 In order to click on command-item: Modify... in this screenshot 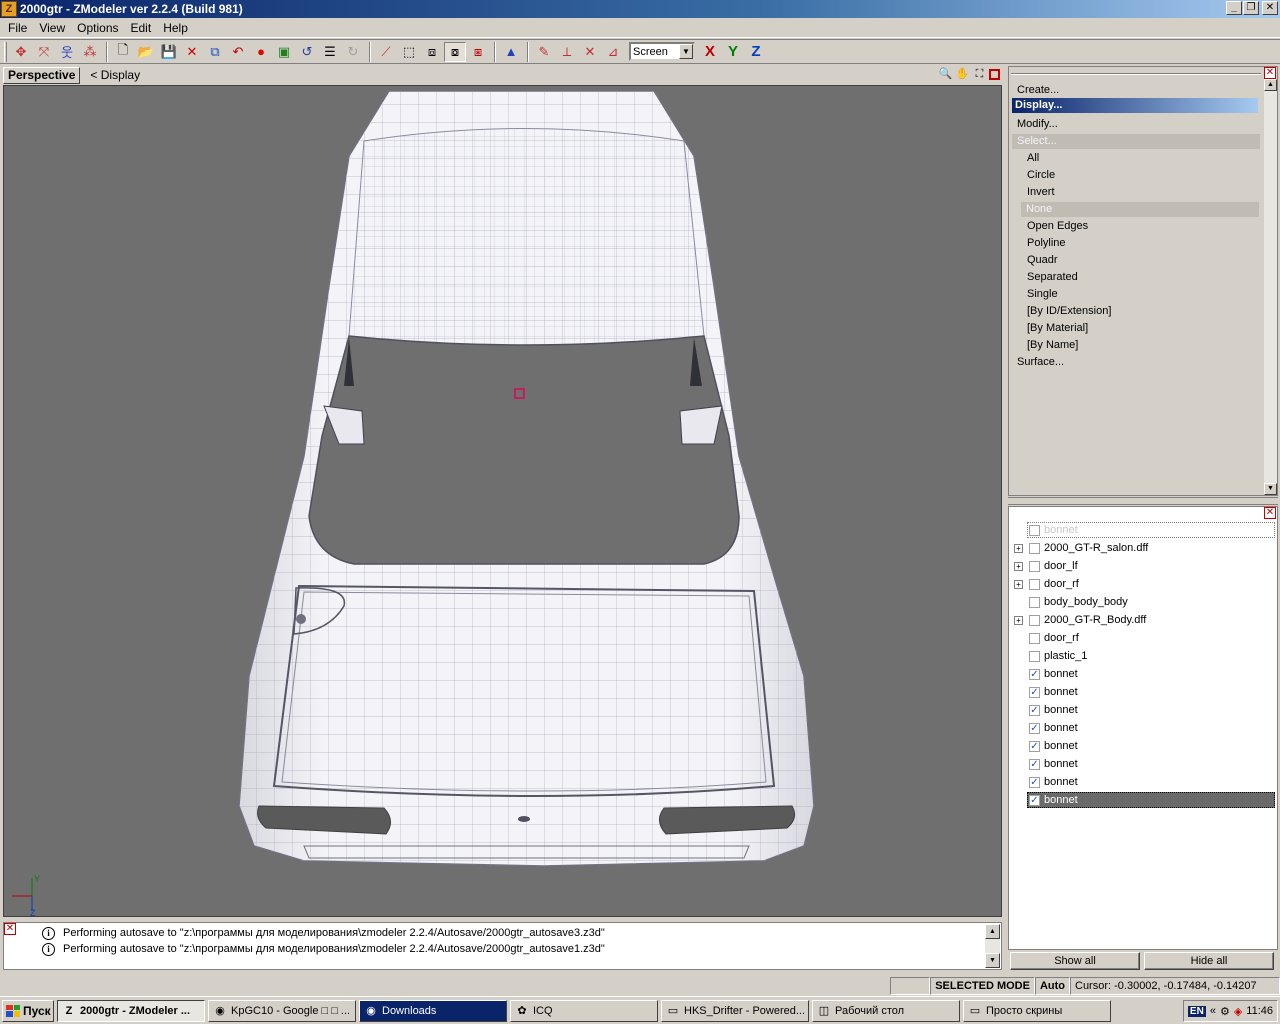, I will do `click(1037, 124)`.